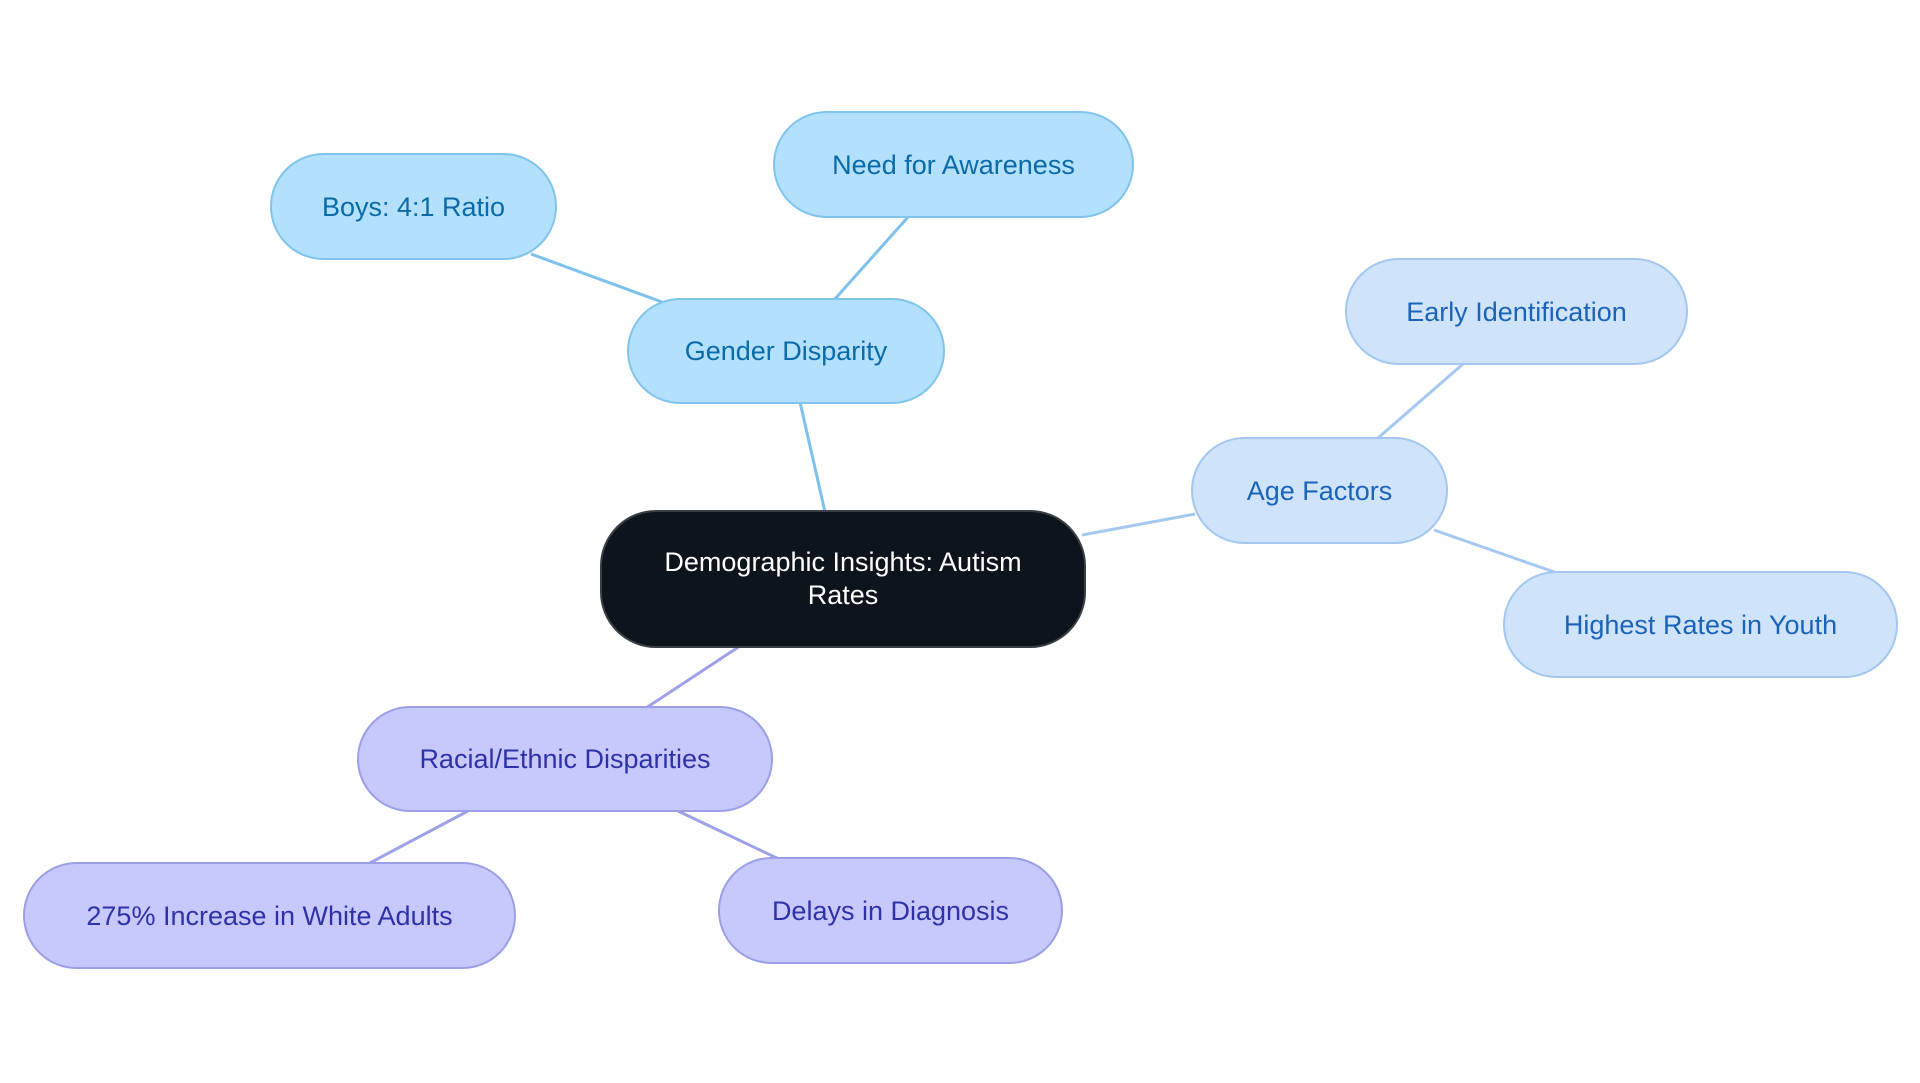 This screenshot has width=1920, height=1083. I want to click on node-need-for-awareness: Need for Awareness, so click(953, 164).